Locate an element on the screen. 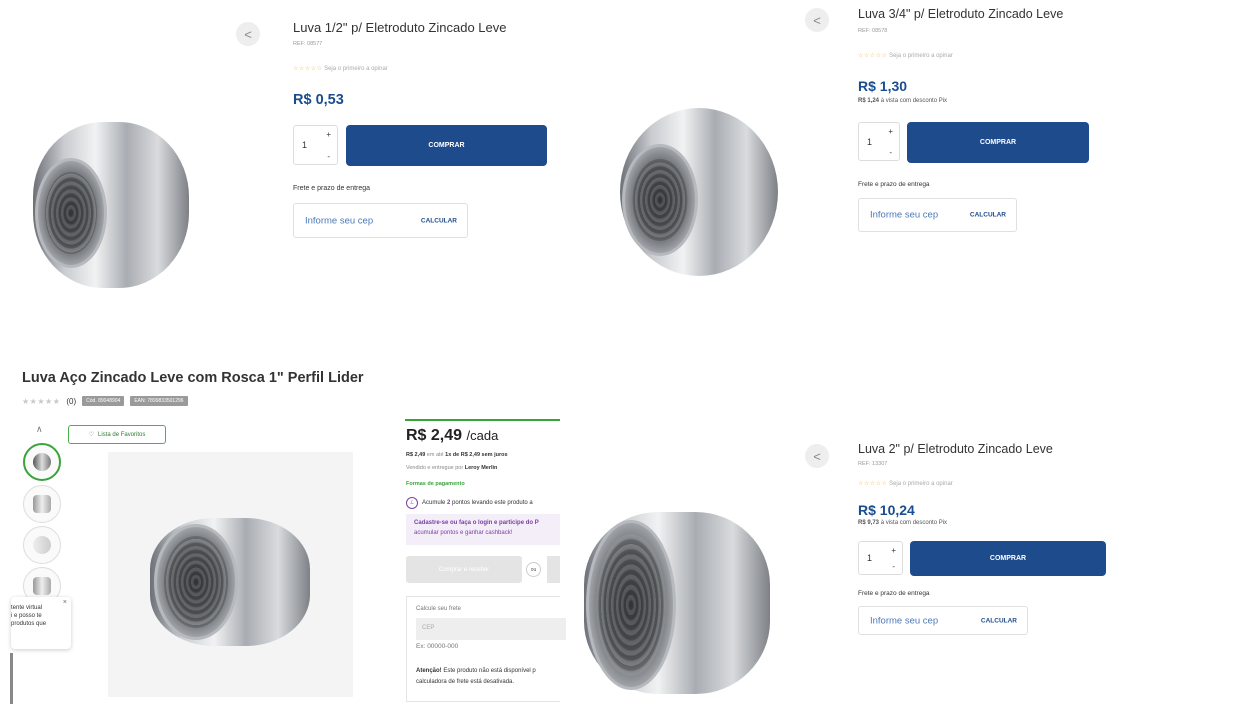 This screenshot has height=704, width=1241. chat-line: i e posso te is located at coordinates (26, 616).